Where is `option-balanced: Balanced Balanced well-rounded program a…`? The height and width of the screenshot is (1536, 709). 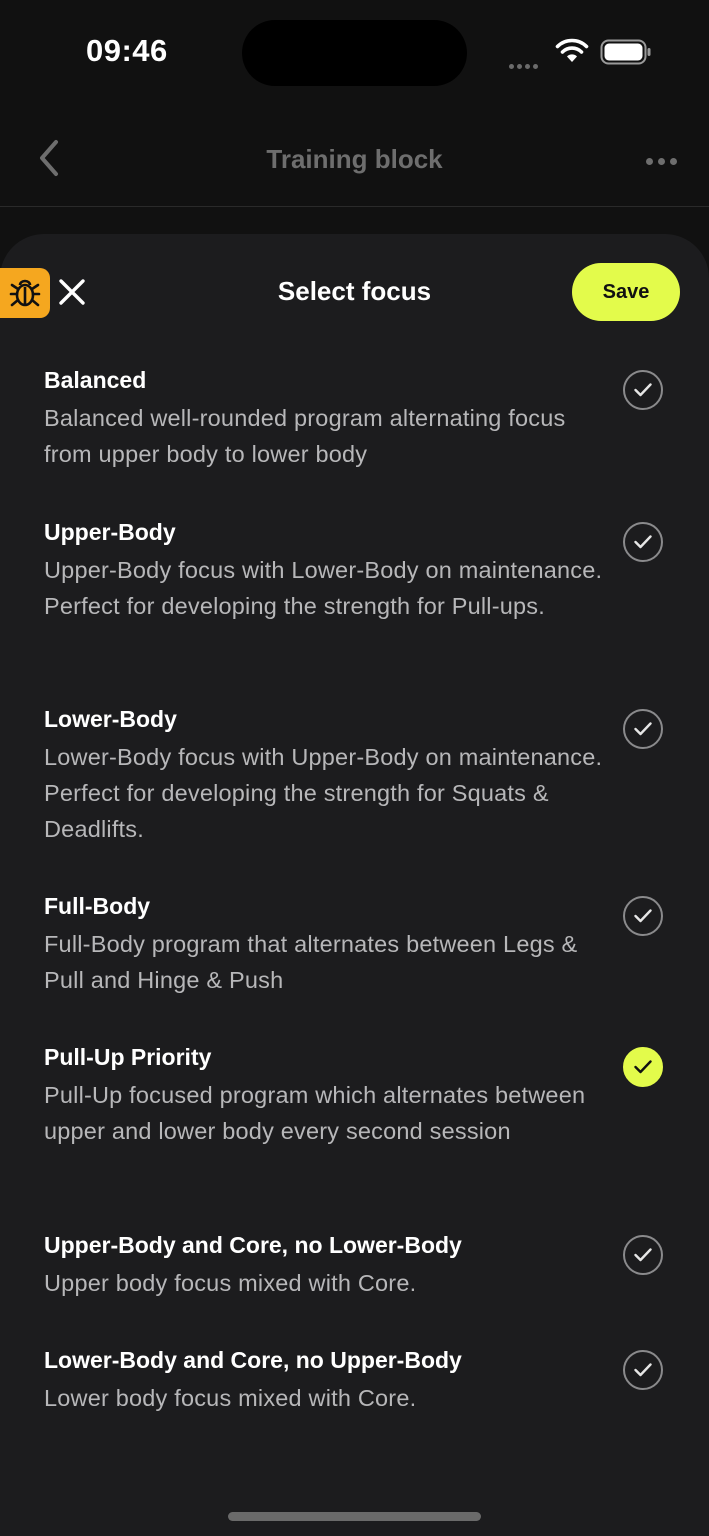 option-balanced: Balanced Balanced well-rounded program a… is located at coordinates (359, 418).